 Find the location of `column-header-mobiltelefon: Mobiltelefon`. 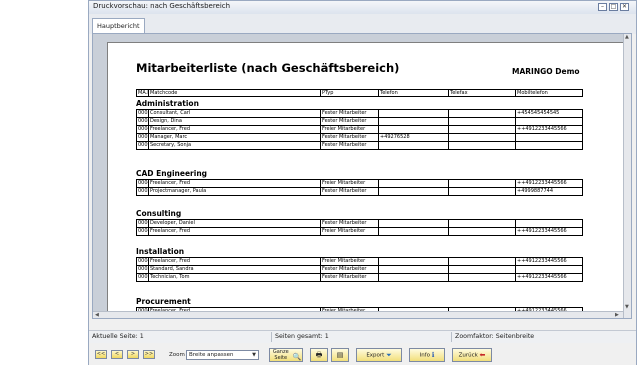

column-header-mobiltelefon: Mobiltelefon is located at coordinates (549, 93).